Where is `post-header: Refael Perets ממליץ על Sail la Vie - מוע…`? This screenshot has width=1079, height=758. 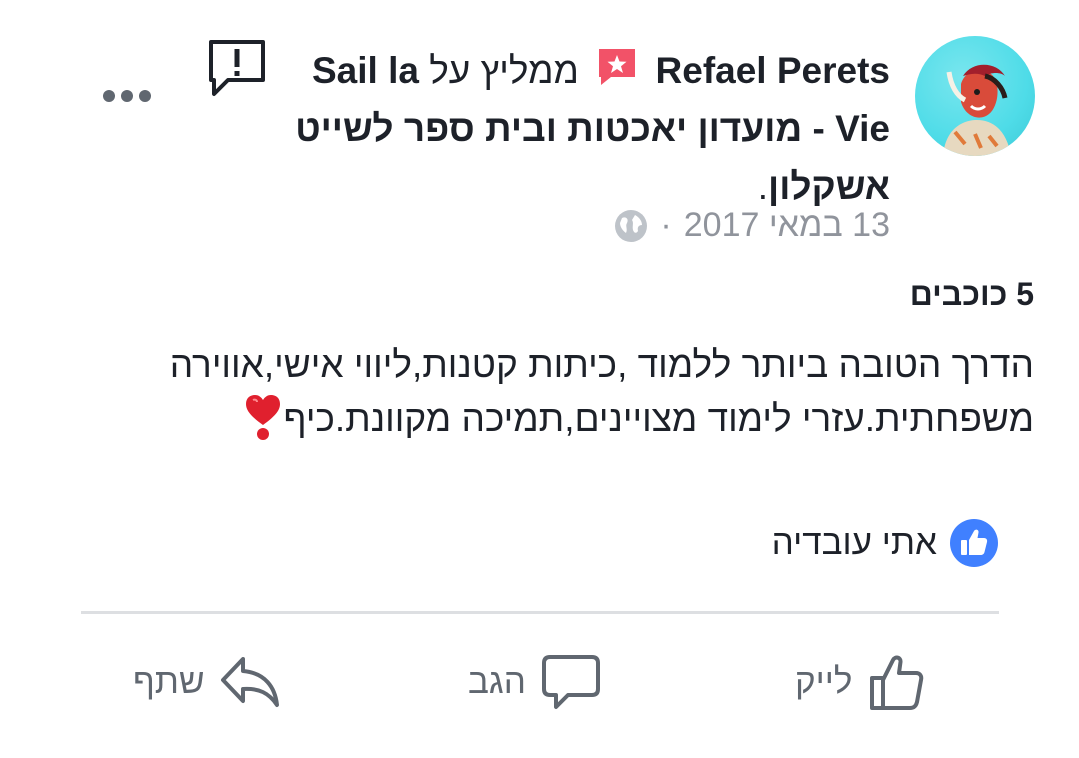 post-header: Refael Perets ממליץ על Sail la Vie - מוע… is located at coordinates (585, 129).